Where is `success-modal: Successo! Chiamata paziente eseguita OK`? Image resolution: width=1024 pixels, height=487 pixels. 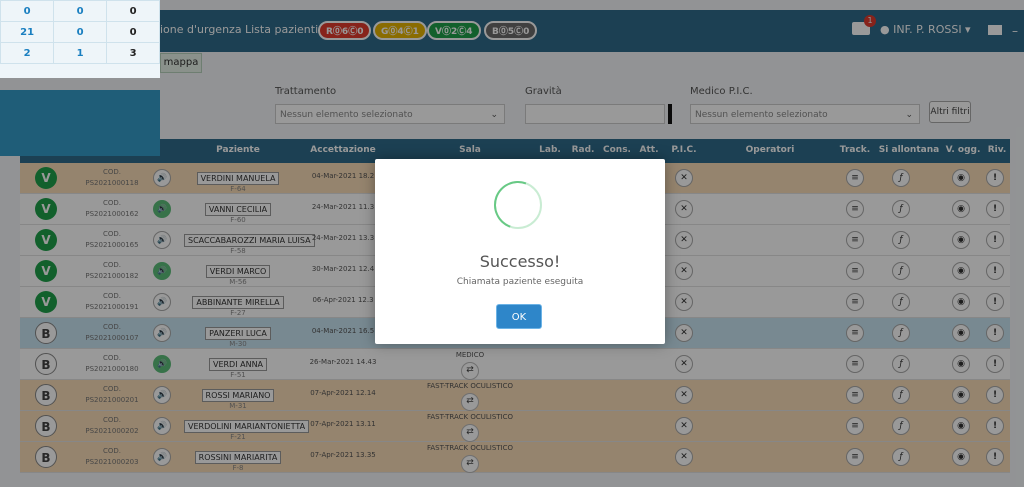 success-modal: Successo! Chiamata paziente eseguita OK is located at coordinates (520, 251).